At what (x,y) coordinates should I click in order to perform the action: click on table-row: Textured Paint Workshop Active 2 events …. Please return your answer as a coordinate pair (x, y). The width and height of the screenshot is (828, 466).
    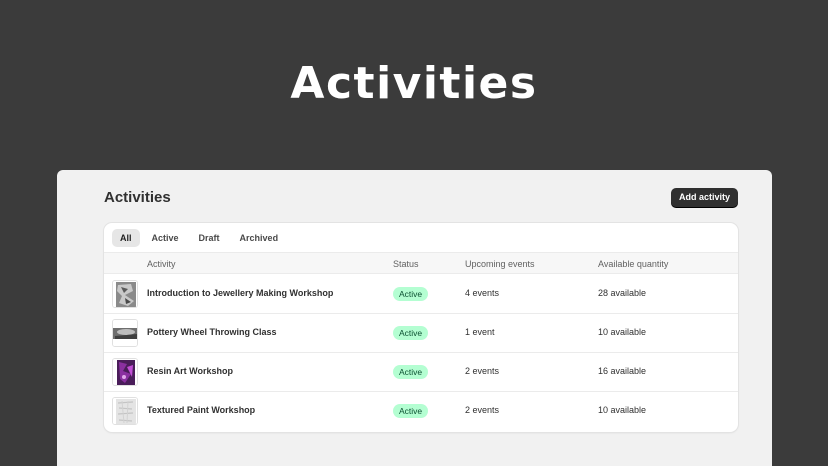
    Looking at the image, I should click on (421, 411).